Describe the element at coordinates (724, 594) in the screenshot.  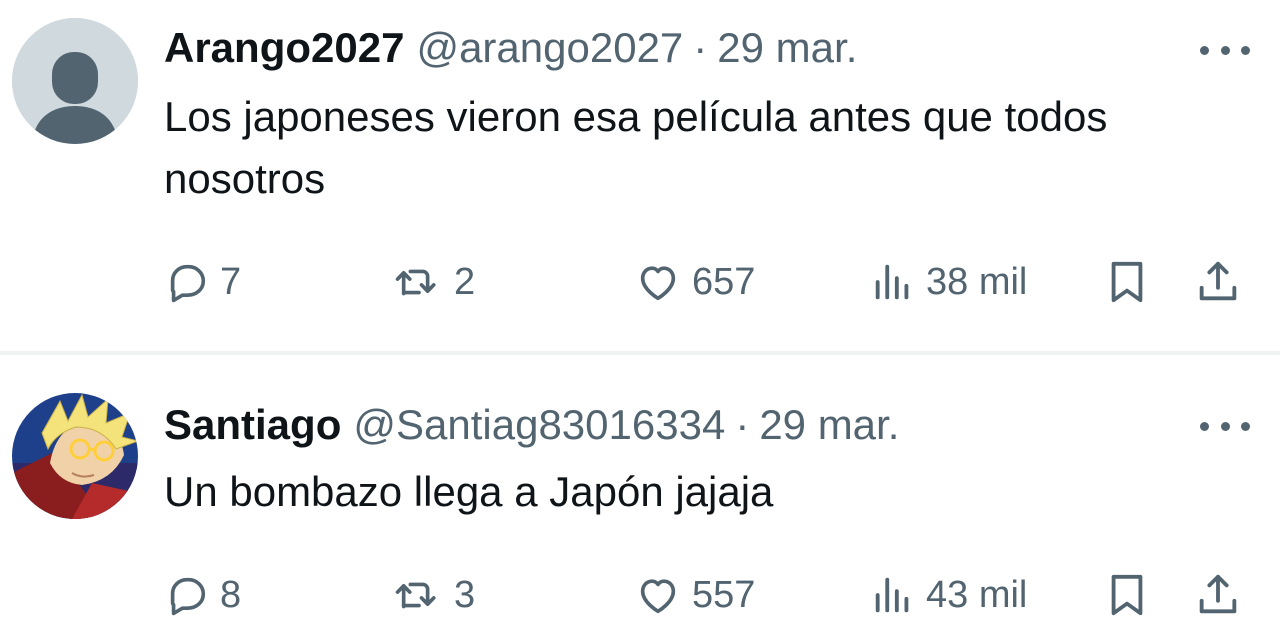
I see `like-count: 557` at that location.